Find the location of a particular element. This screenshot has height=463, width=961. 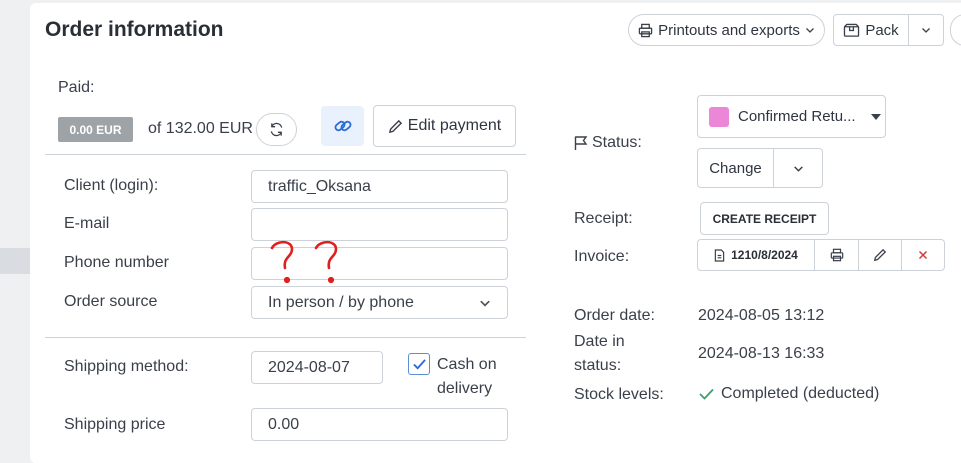

document-icon is located at coordinates (719, 255).